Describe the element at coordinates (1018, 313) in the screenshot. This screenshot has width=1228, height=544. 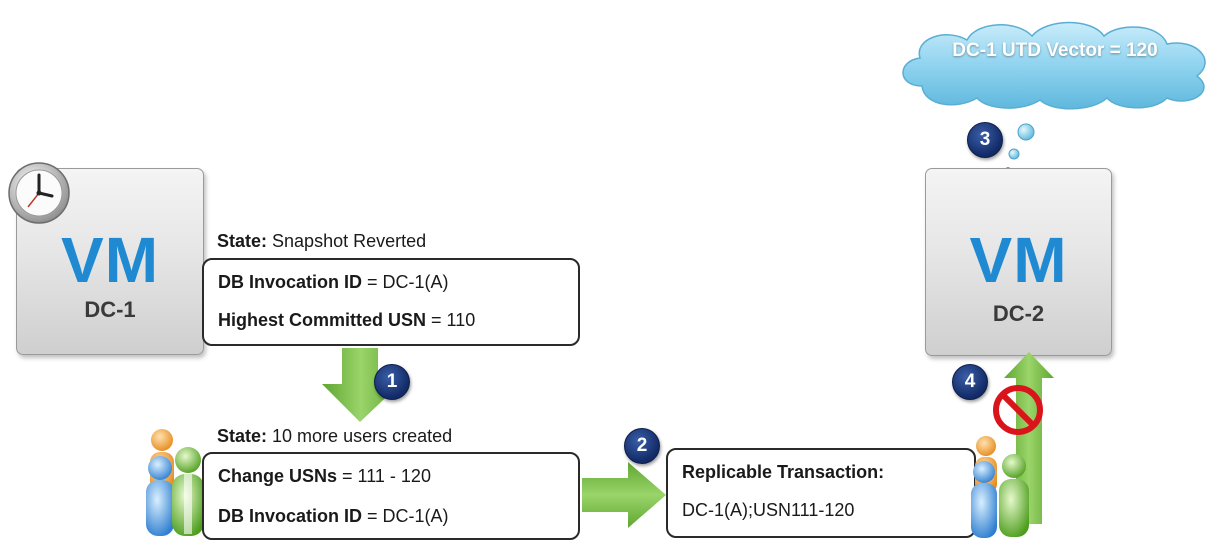
I see `vm-name: DC-2` at that location.